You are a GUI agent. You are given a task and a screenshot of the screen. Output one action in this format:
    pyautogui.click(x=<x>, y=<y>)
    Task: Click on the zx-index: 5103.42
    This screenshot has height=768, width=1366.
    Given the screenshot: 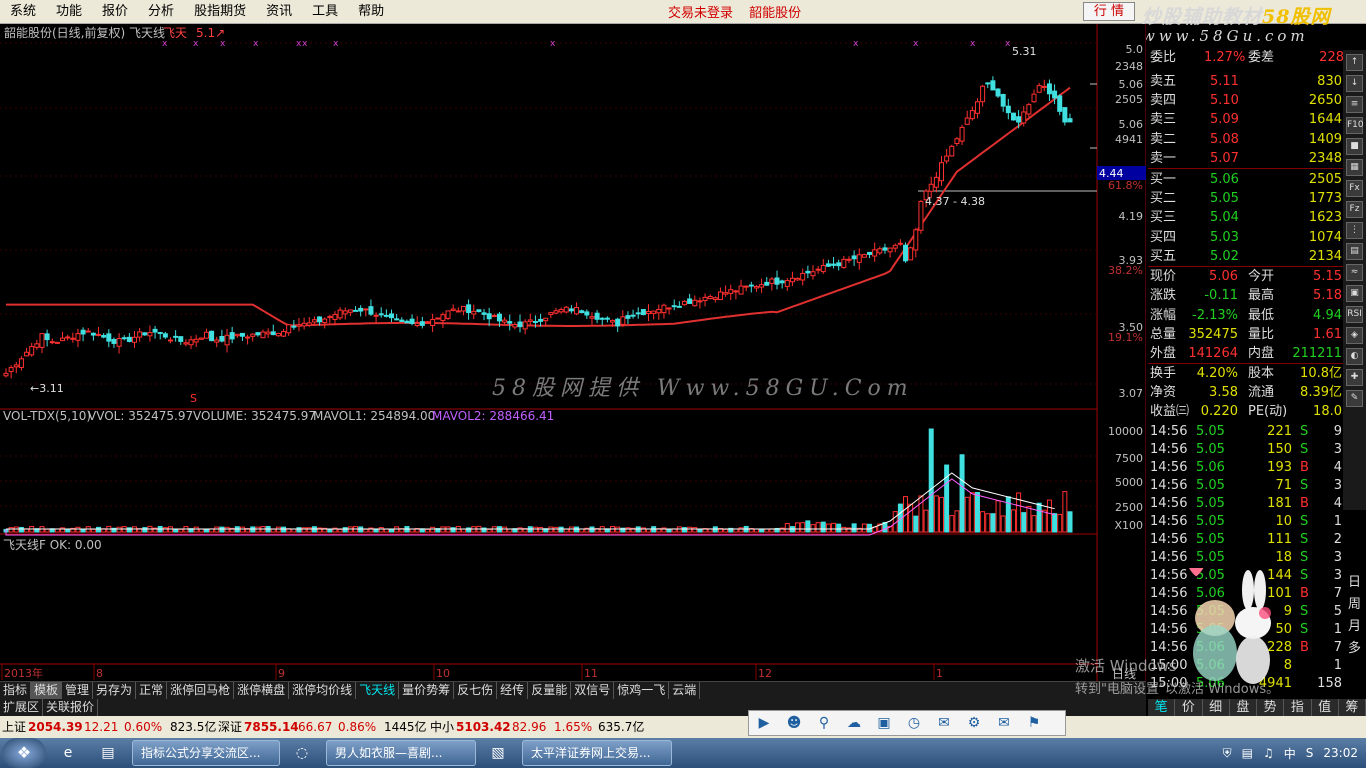 What is the action you would take?
    pyautogui.click(x=483, y=727)
    